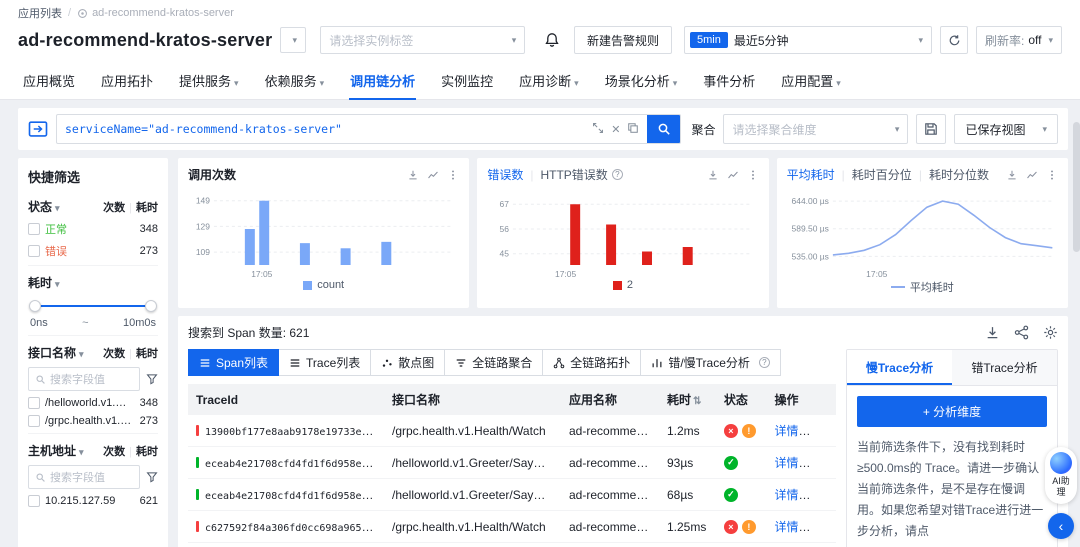 Image resolution: width=1080 pixels, height=547 pixels. What do you see at coordinates (505, 174) in the screenshot?
I see `chart-title-option: 错误数` at bounding box center [505, 174].